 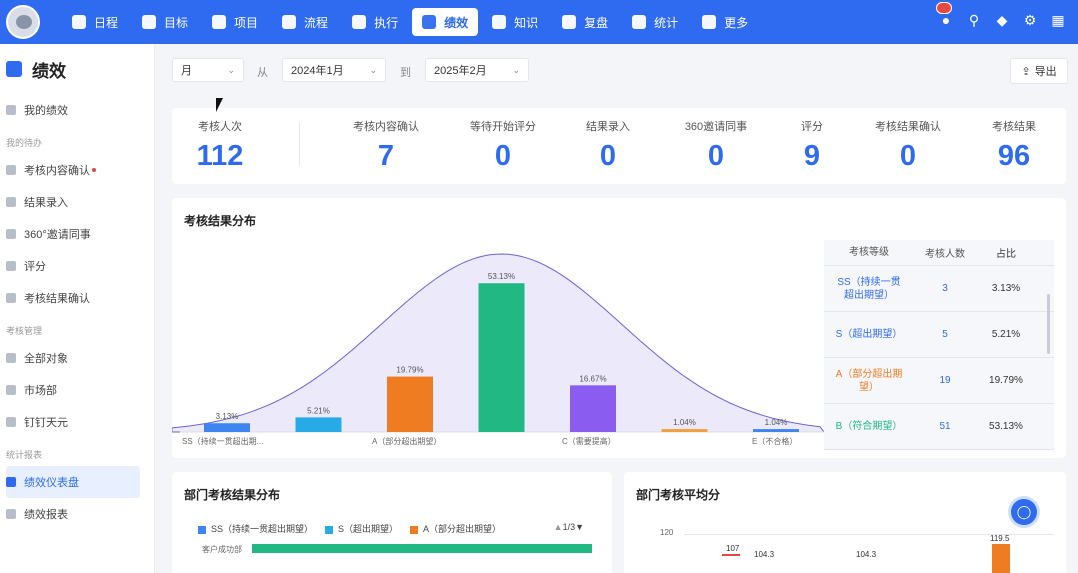 I want to click on flow-icon, so click(x=289, y=22).